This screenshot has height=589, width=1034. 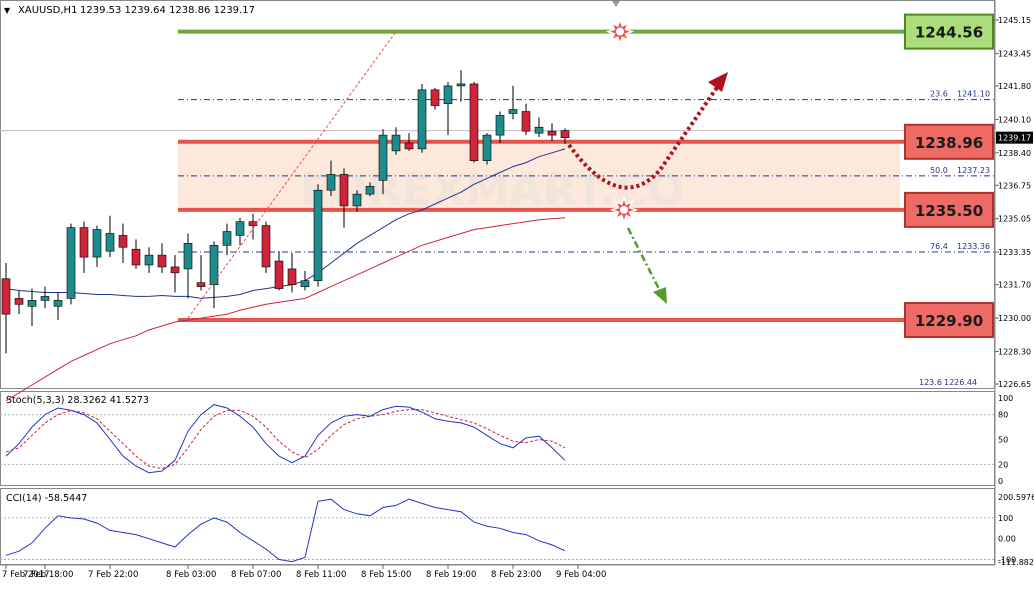 I want to click on price-tick-label: 1241.80, so click(x=1014, y=86).